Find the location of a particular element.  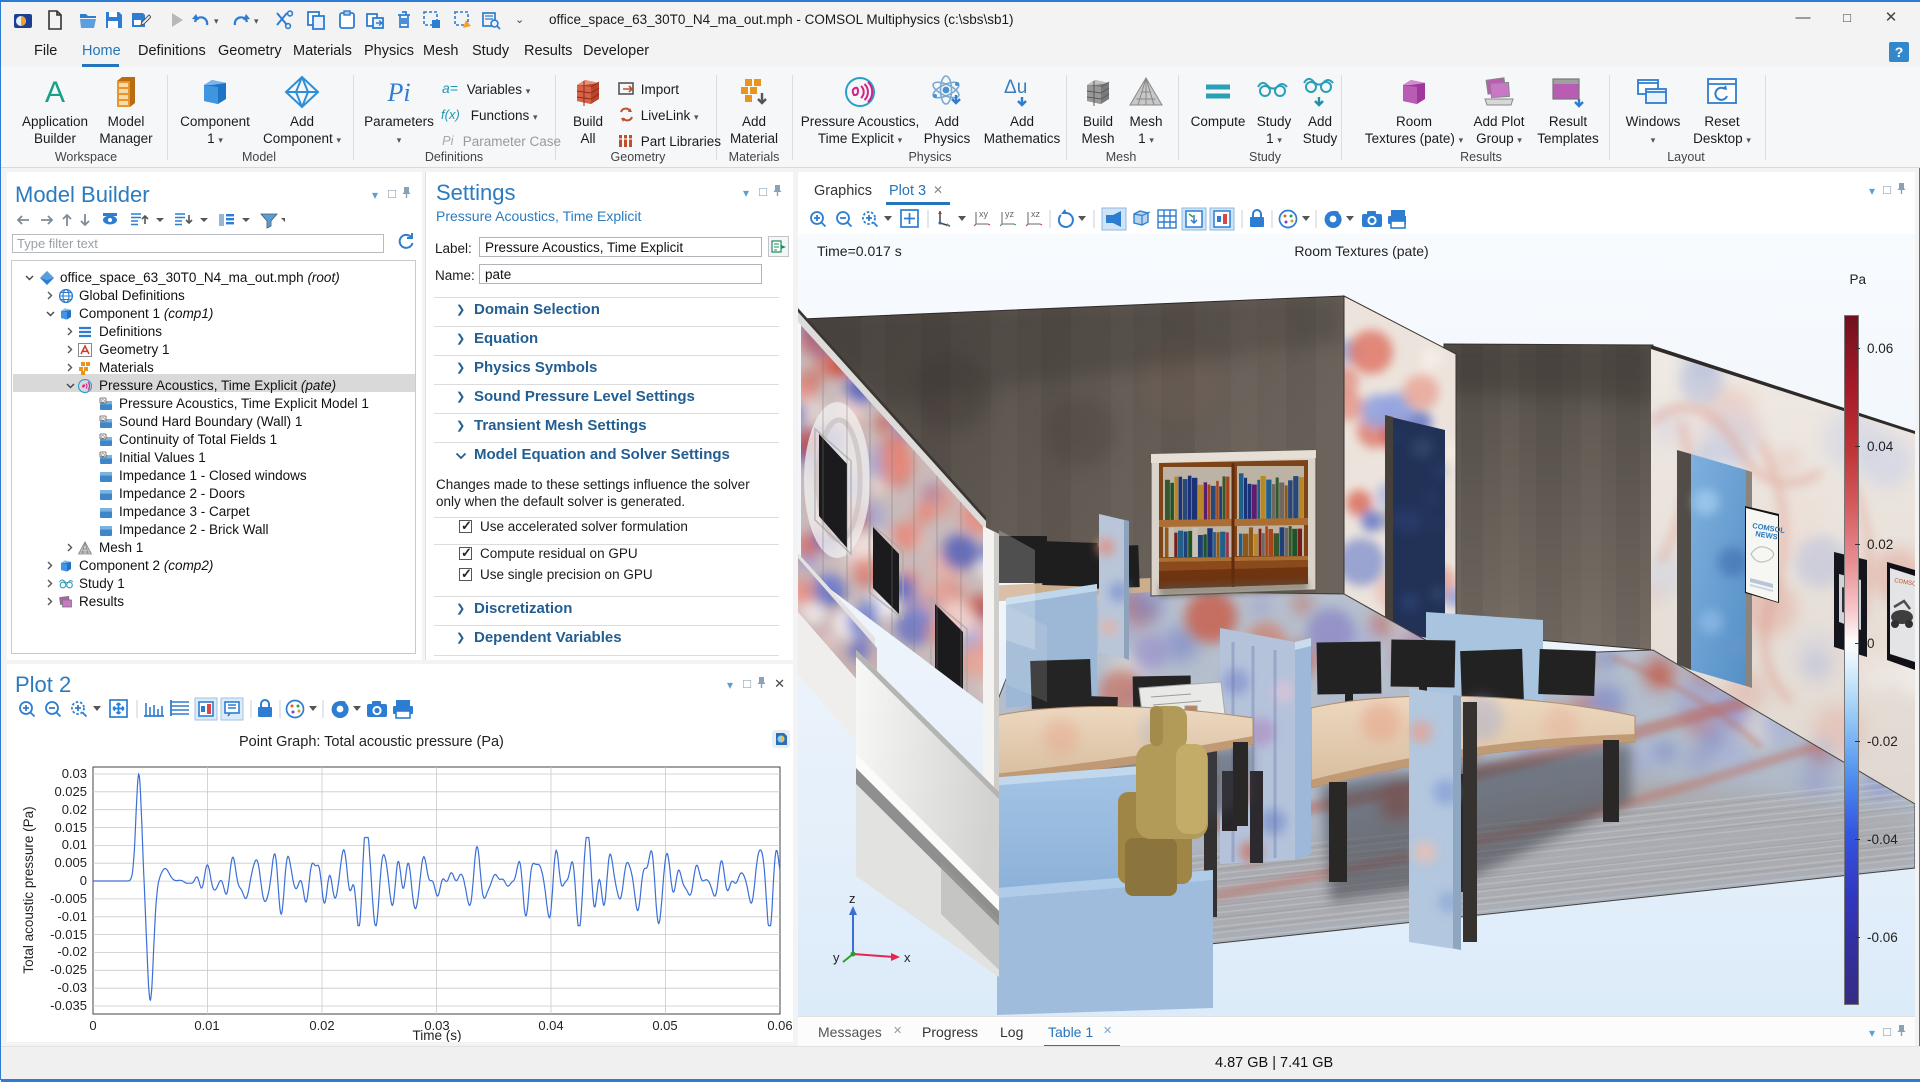

svg-text: -0.025 is located at coordinates (68, 969).